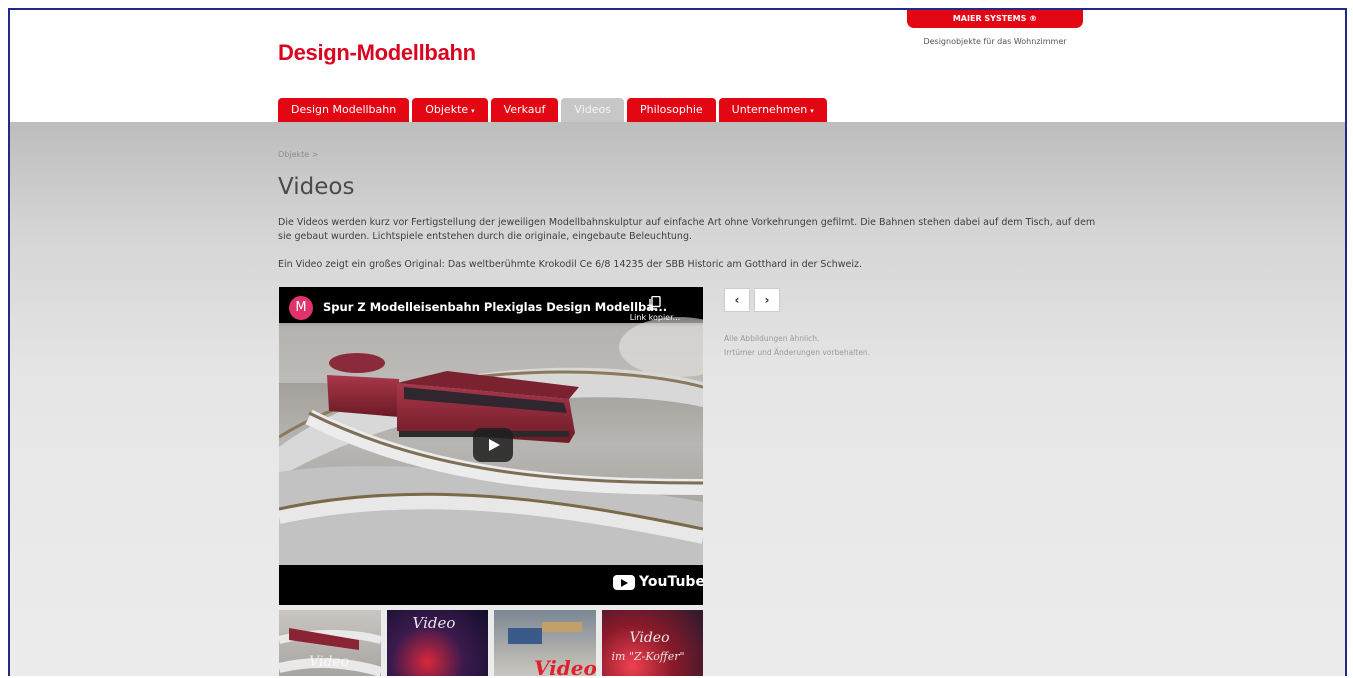 The image size is (1353, 678). Describe the element at coordinates (752, 300) in the screenshot. I see `gallery-pager: ‹ ›` at that location.